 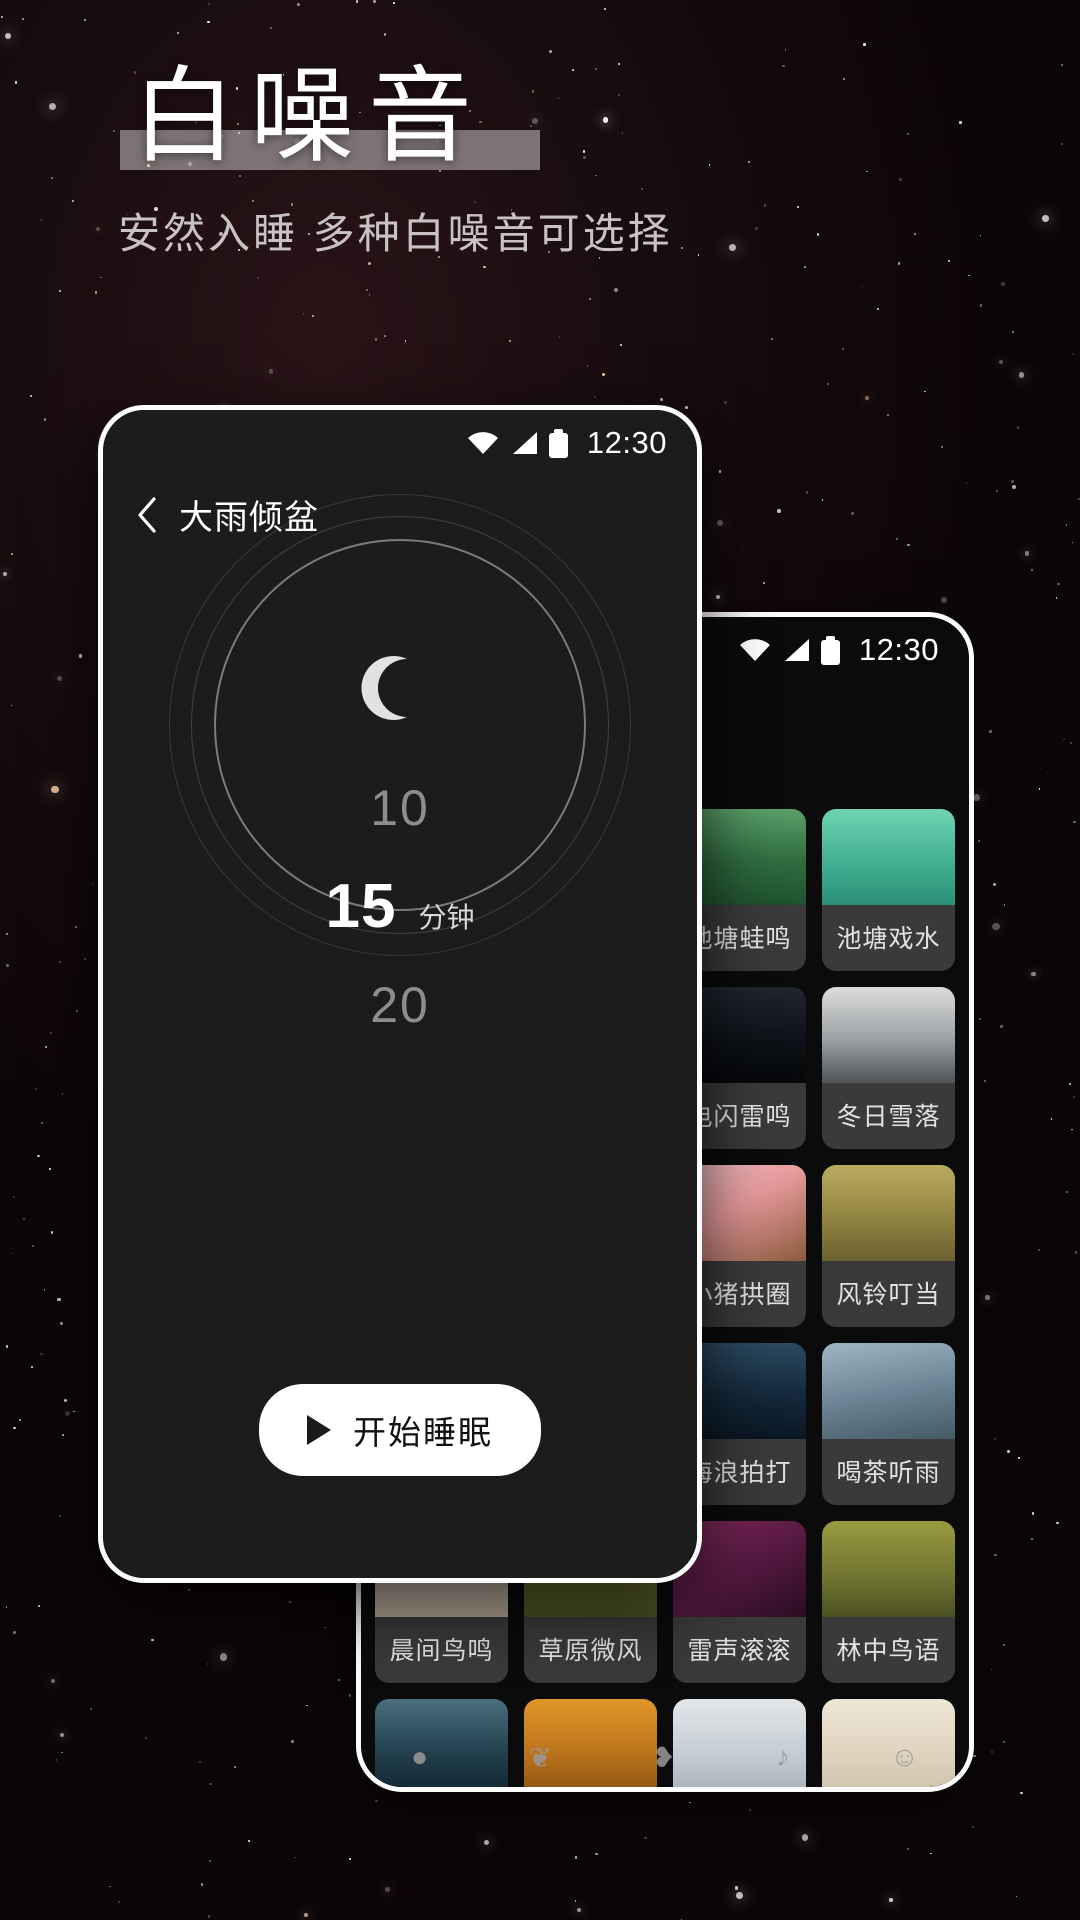 I want to click on circle-icon: ●, so click(x=419, y=1757).